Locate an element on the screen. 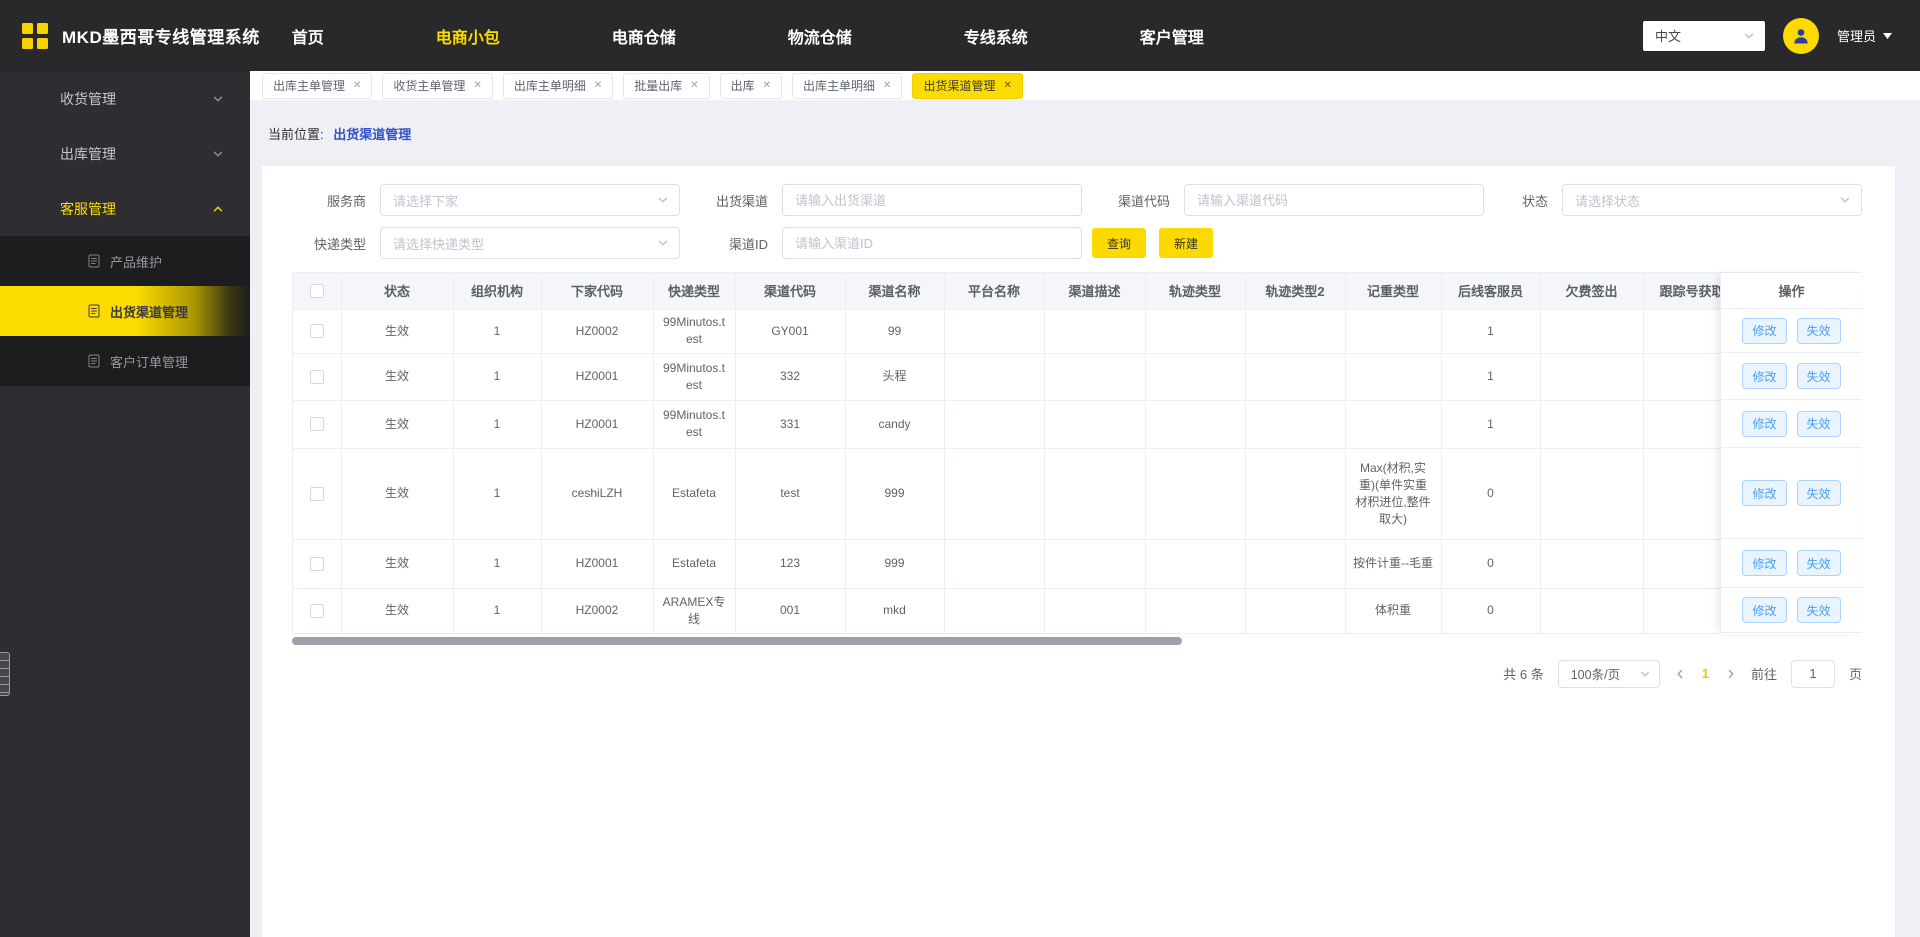 Image resolution: width=1920 pixels, height=937 pixels. create-button: 新建 is located at coordinates (1186, 243).